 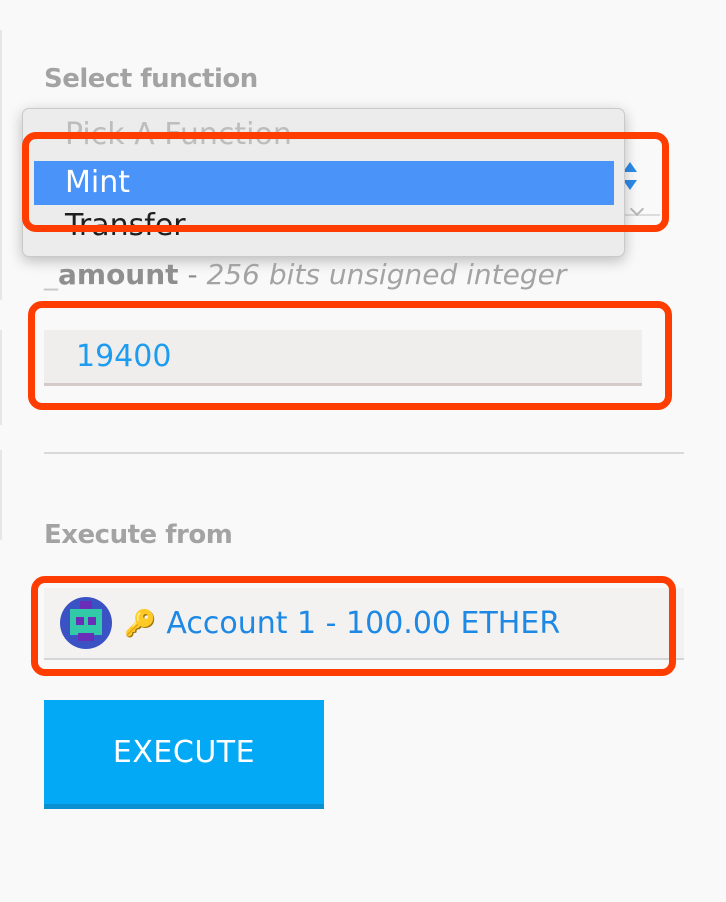 What do you see at coordinates (151, 79) in the screenshot?
I see `select-function-label: Select function` at bounding box center [151, 79].